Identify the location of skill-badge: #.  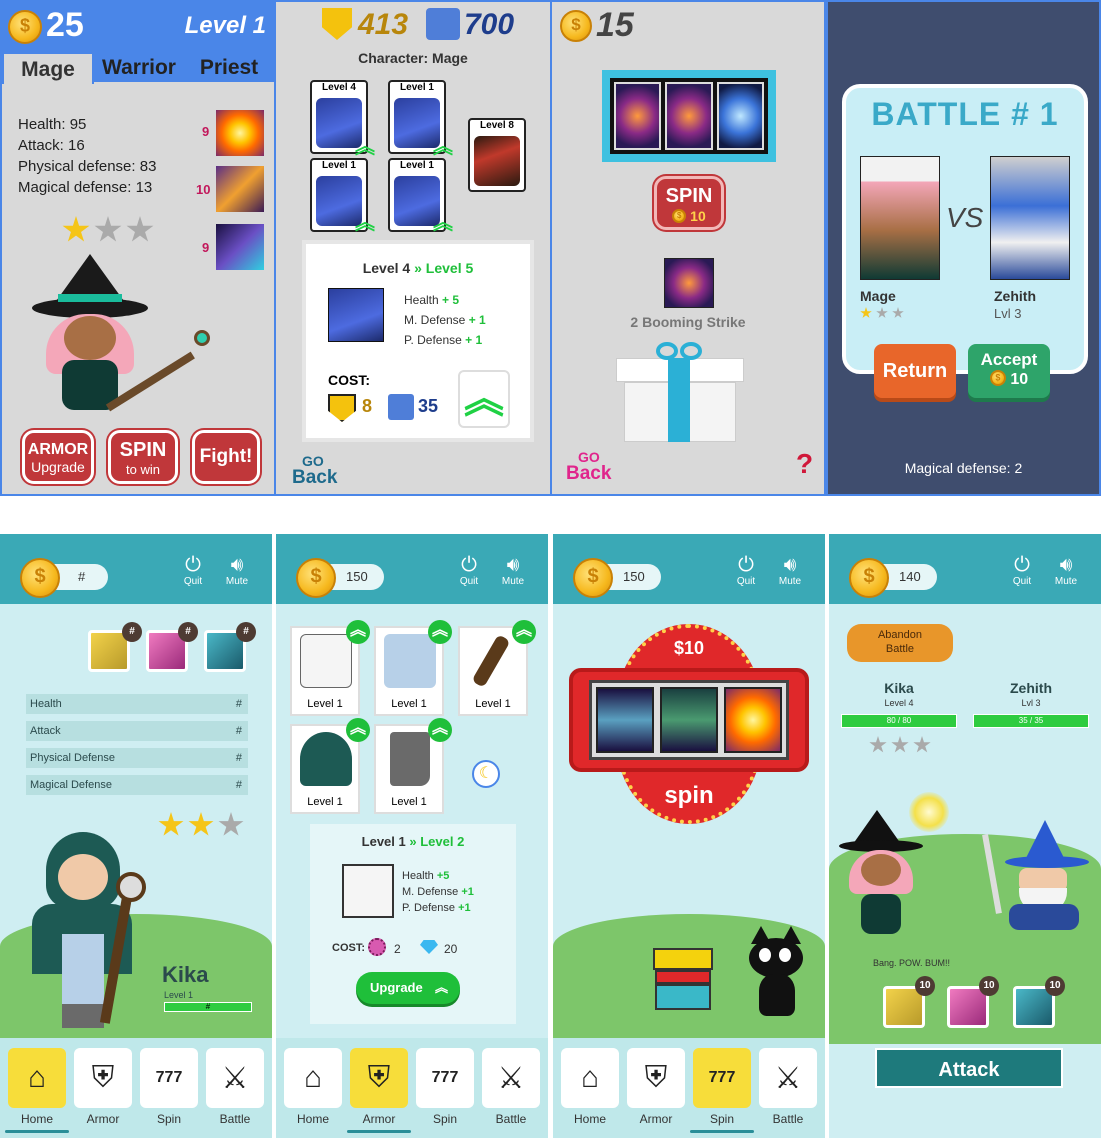
(132, 632).